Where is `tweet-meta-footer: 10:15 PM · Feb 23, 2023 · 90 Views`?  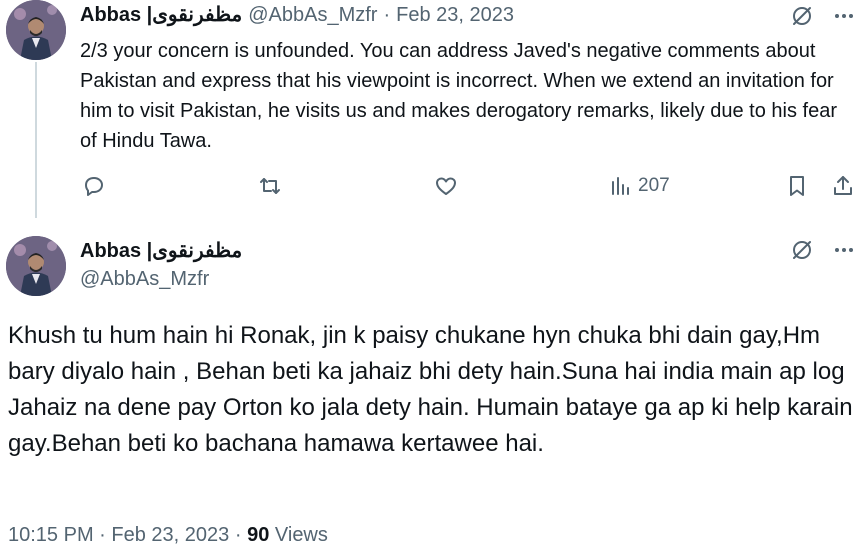 tweet-meta-footer: 10:15 PM · Feb 23, 2023 · 90 Views is located at coordinates (168, 535).